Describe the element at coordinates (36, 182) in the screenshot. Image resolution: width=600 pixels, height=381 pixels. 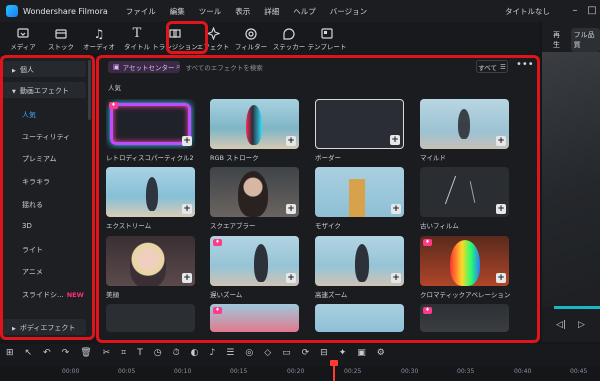
I see `sidebar-item-sparkle: キラキラ` at that location.